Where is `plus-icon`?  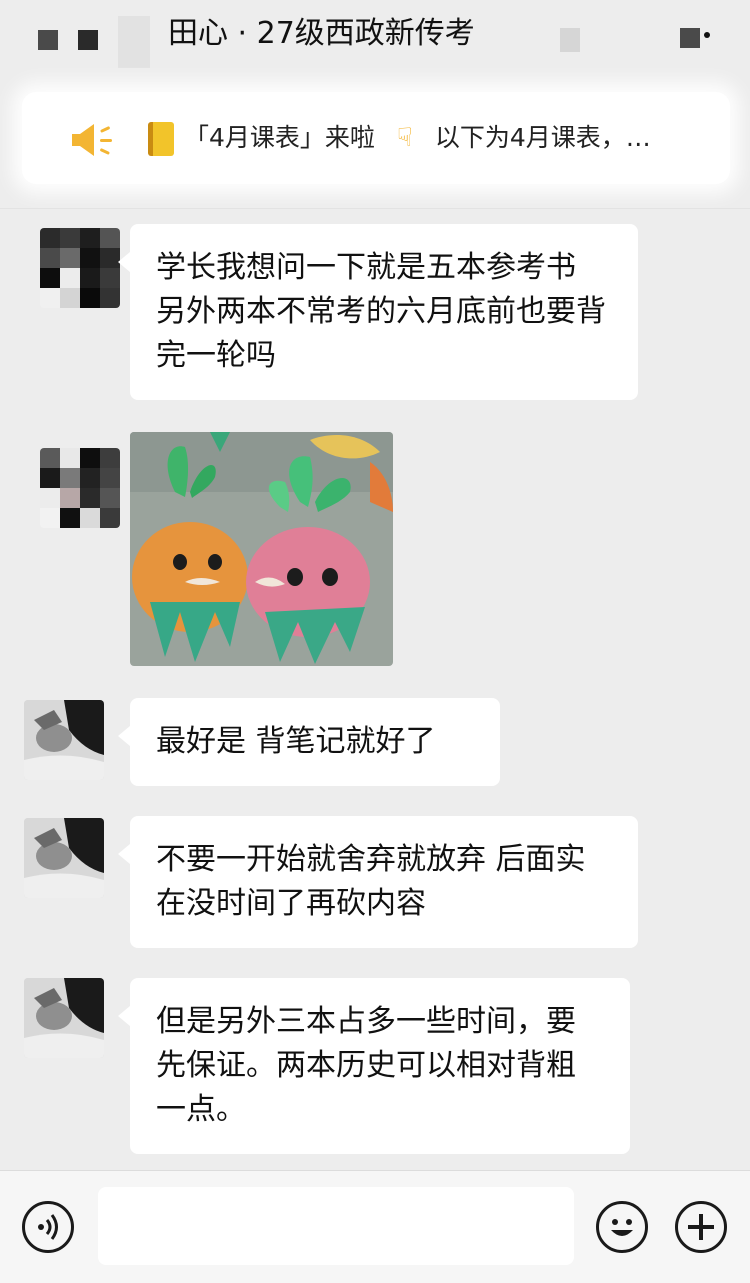
plus-icon is located at coordinates (701, 1227).